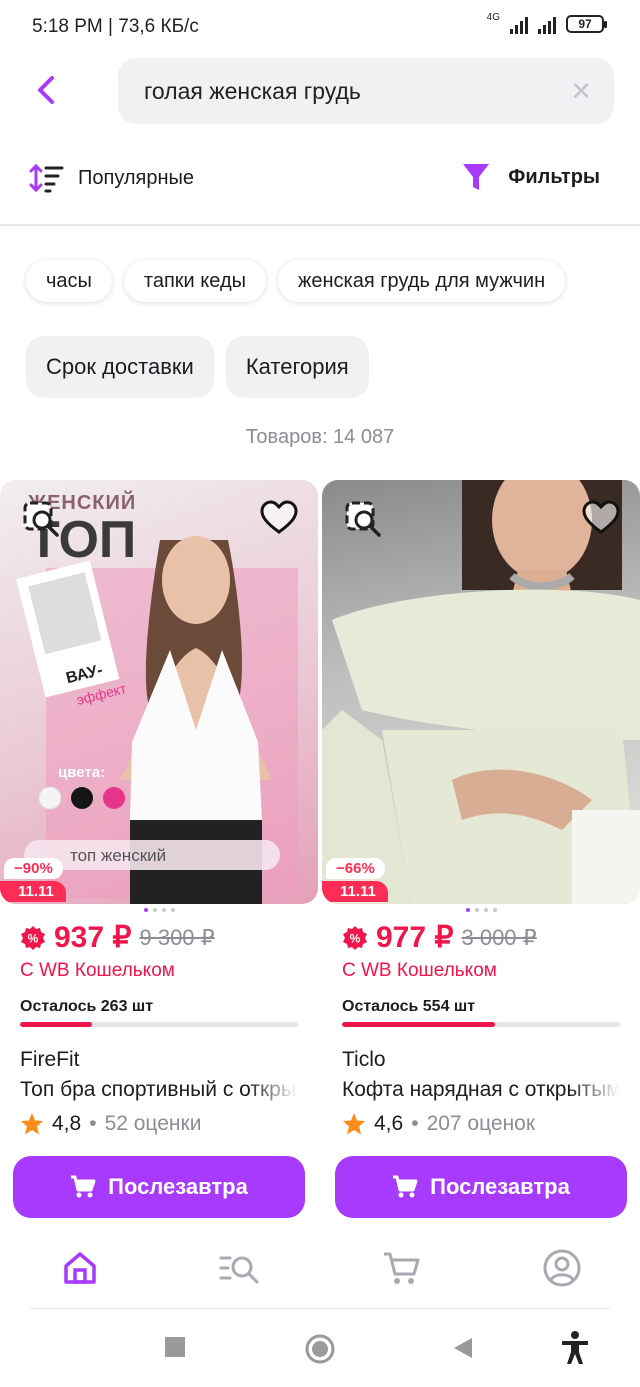  What do you see at coordinates (355, 868) in the screenshot?
I see `discount-badge: −66%` at bounding box center [355, 868].